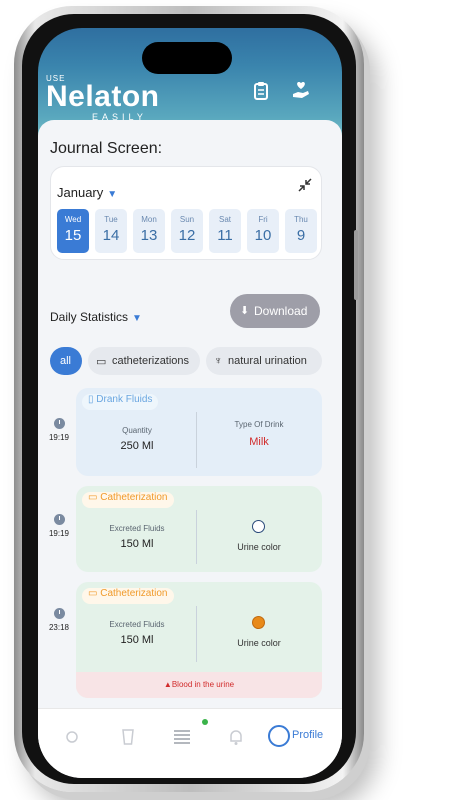  What do you see at coordinates (124, 399) in the screenshot?
I see `entry-type-label: Drank Fluids` at bounding box center [124, 399].